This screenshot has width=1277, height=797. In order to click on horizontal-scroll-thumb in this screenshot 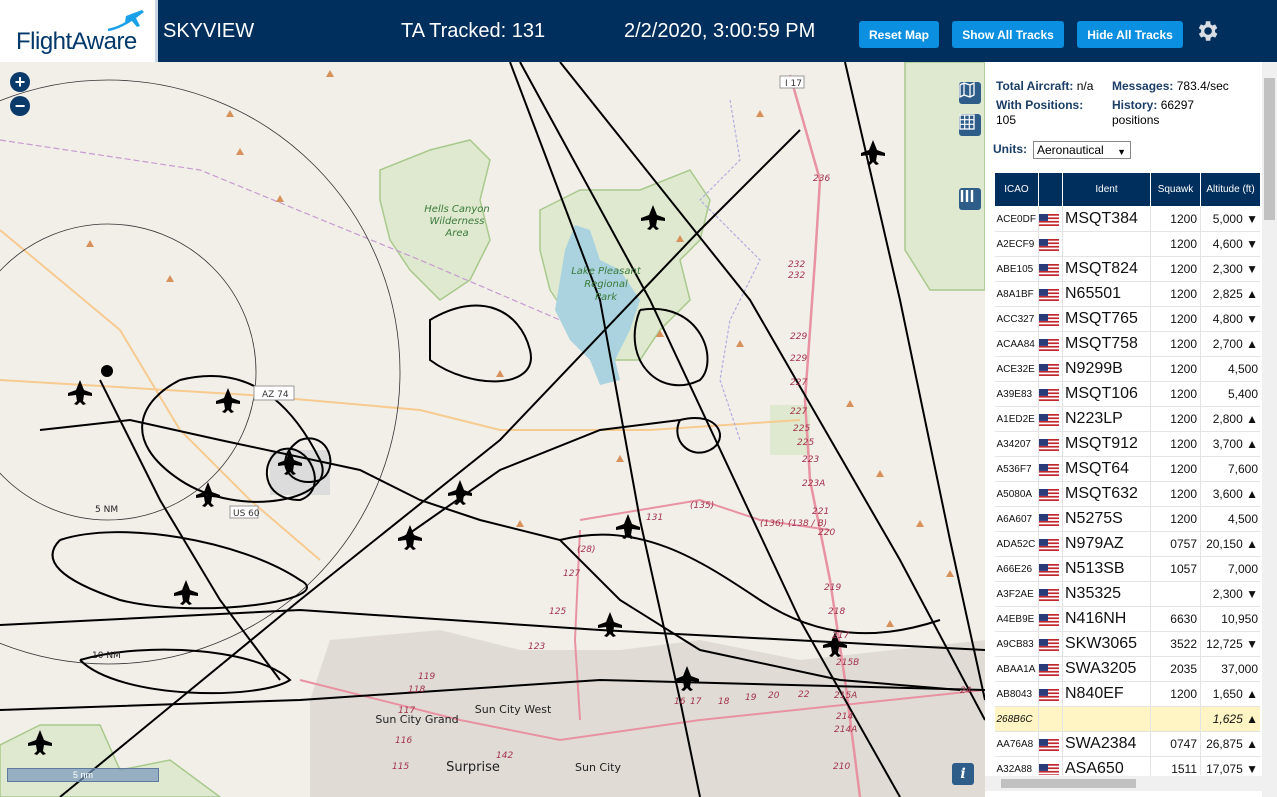, I will do `click(1068, 783)`.